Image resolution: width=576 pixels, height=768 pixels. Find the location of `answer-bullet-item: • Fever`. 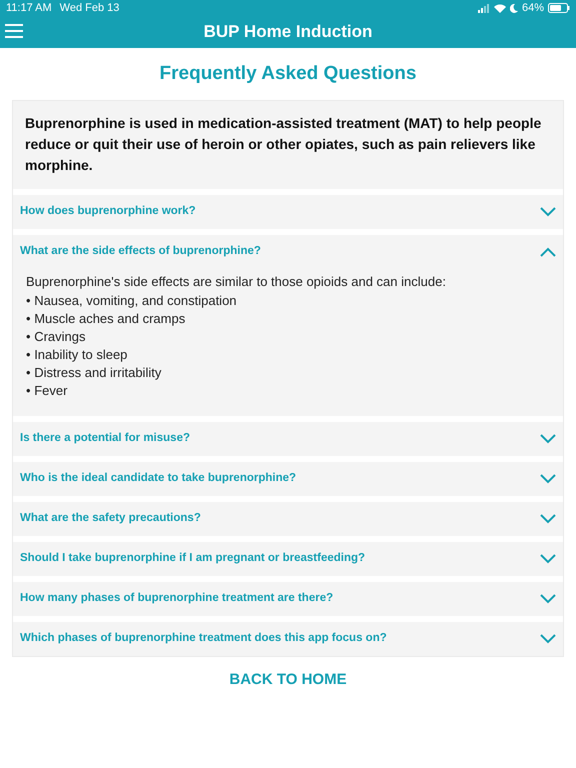

answer-bullet-item: • Fever is located at coordinates (47, 391).